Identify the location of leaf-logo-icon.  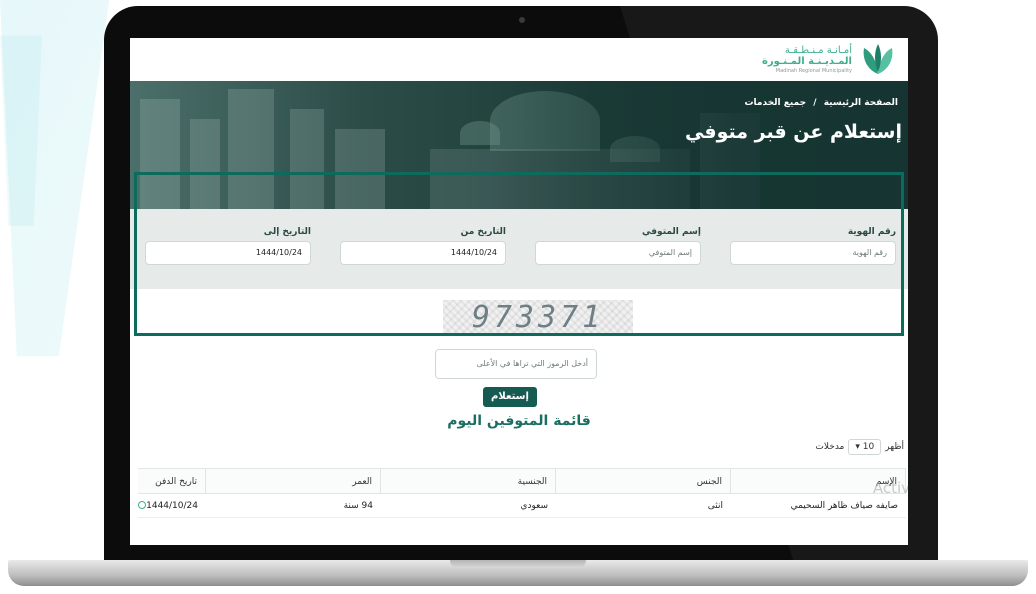
(878, 59).